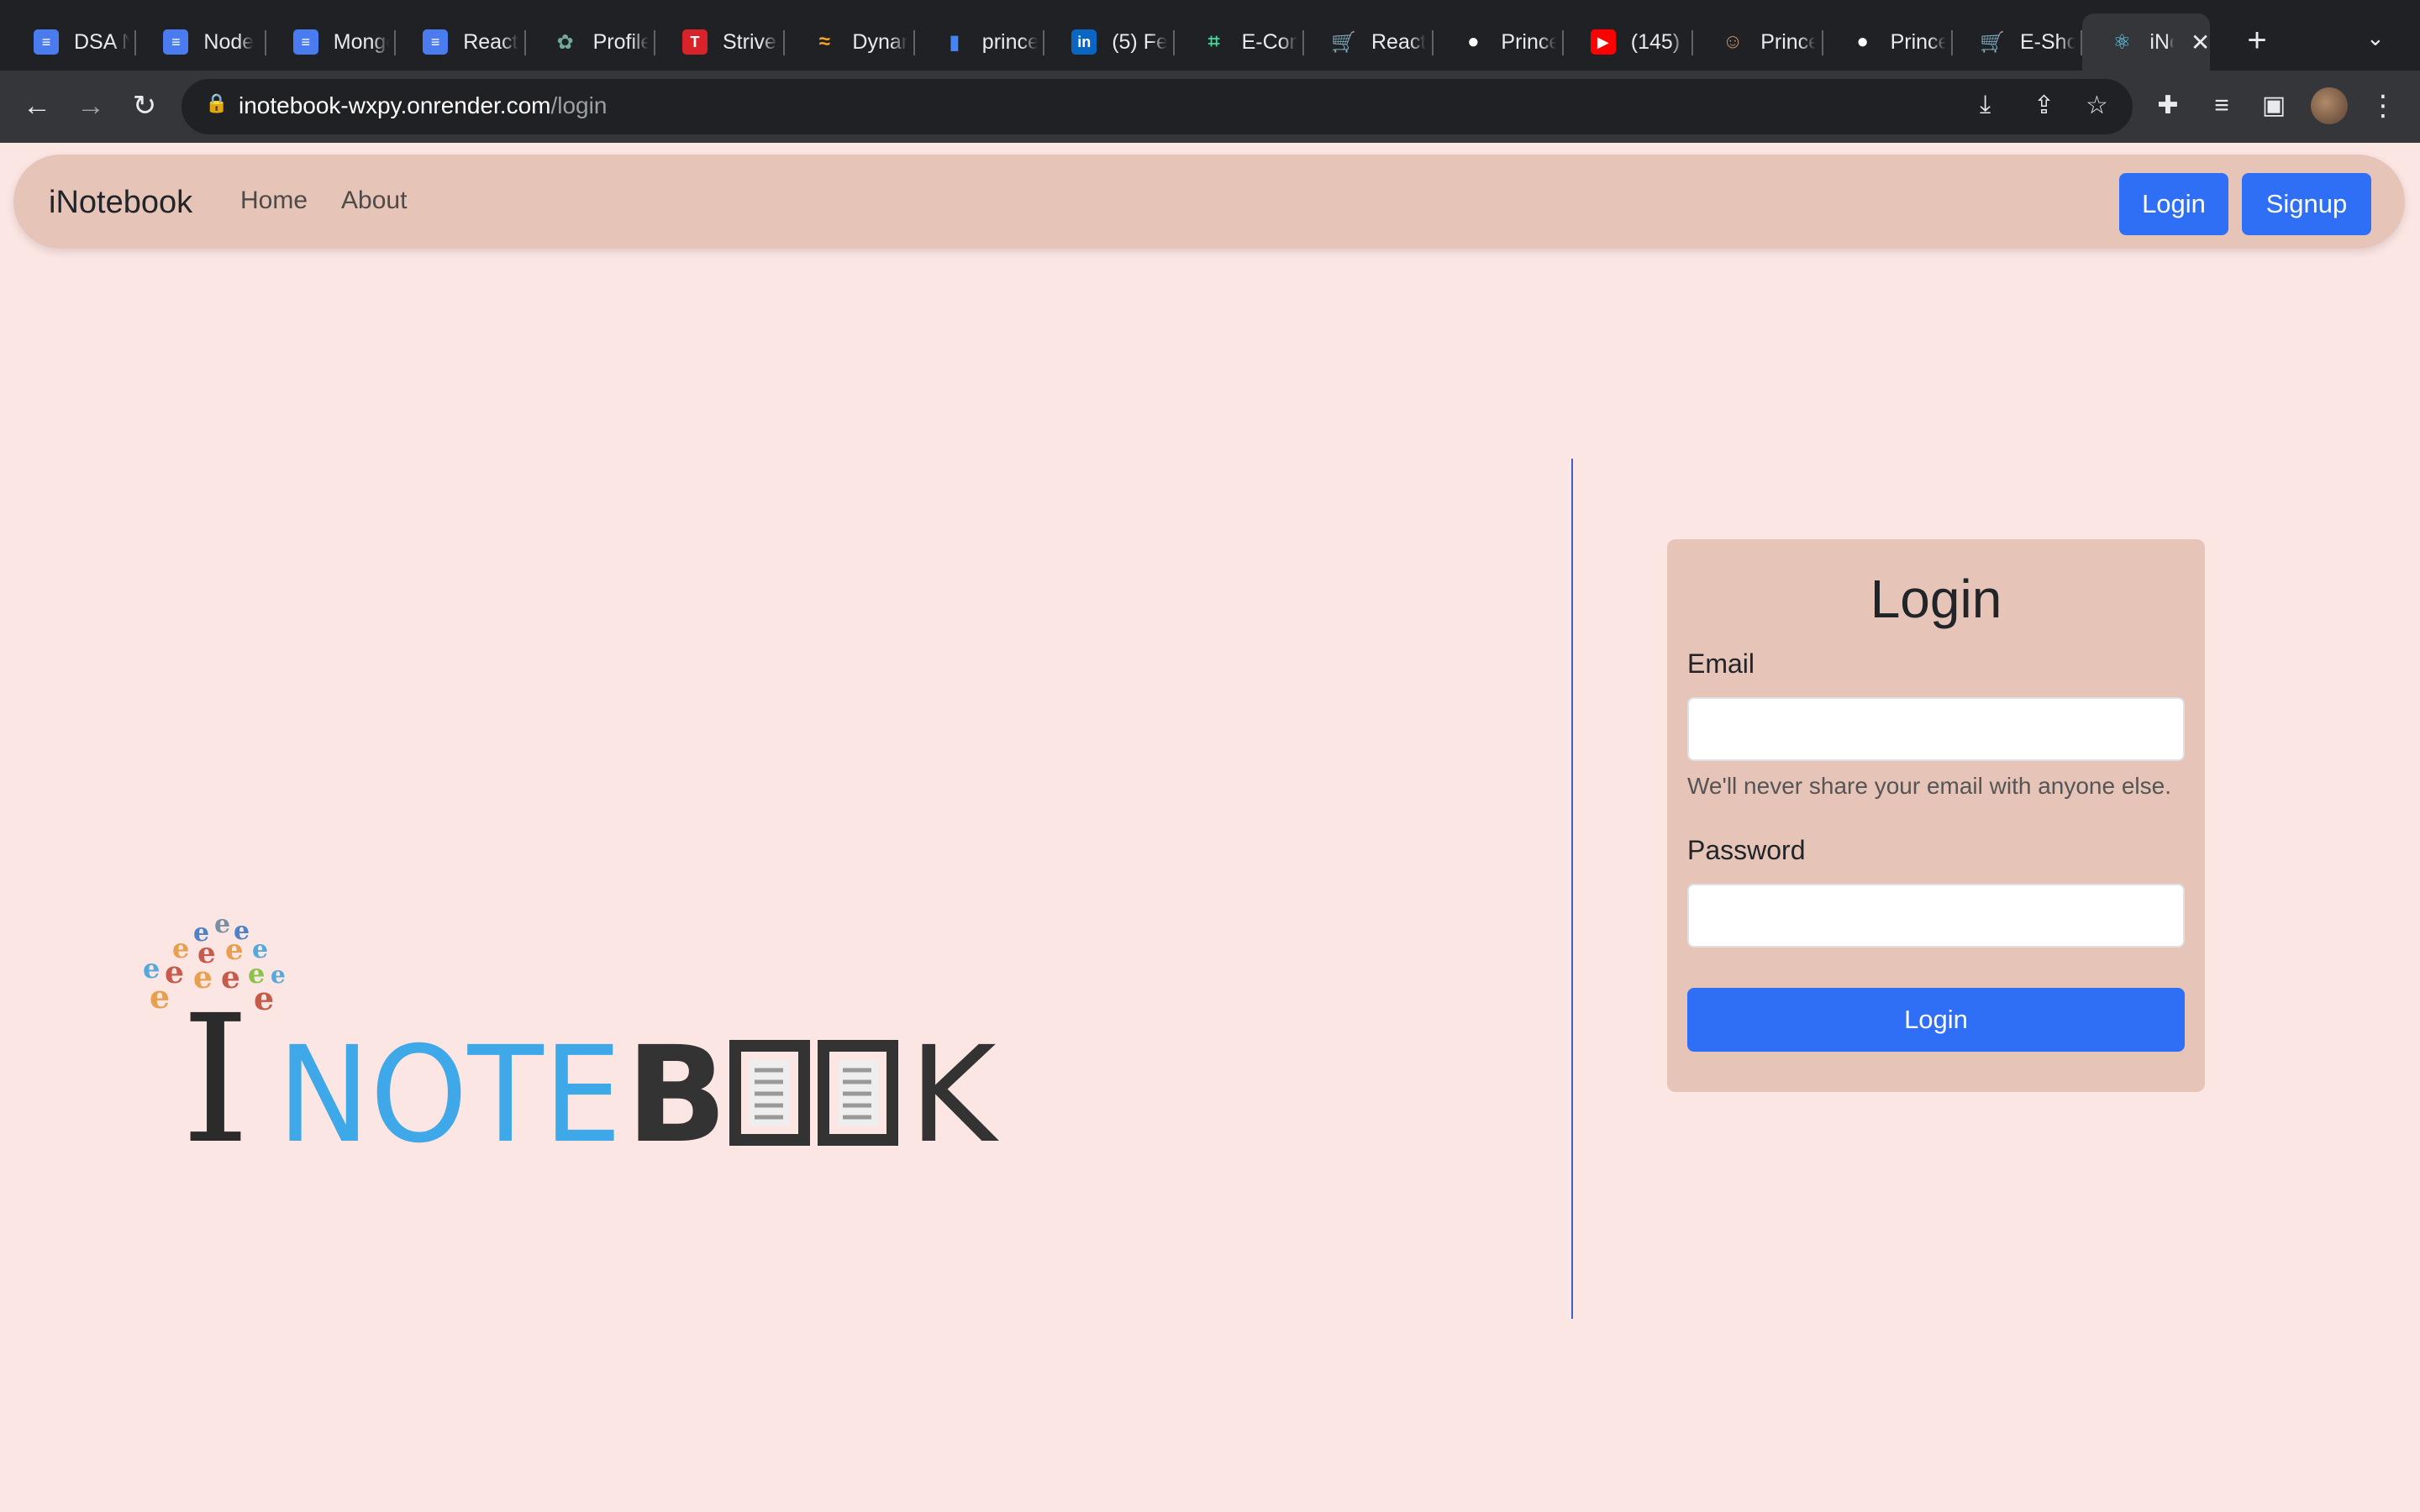 This screenshot has width=2420, height=1512. I want to click on dynamic-icon: ≈, so click(824, 41).